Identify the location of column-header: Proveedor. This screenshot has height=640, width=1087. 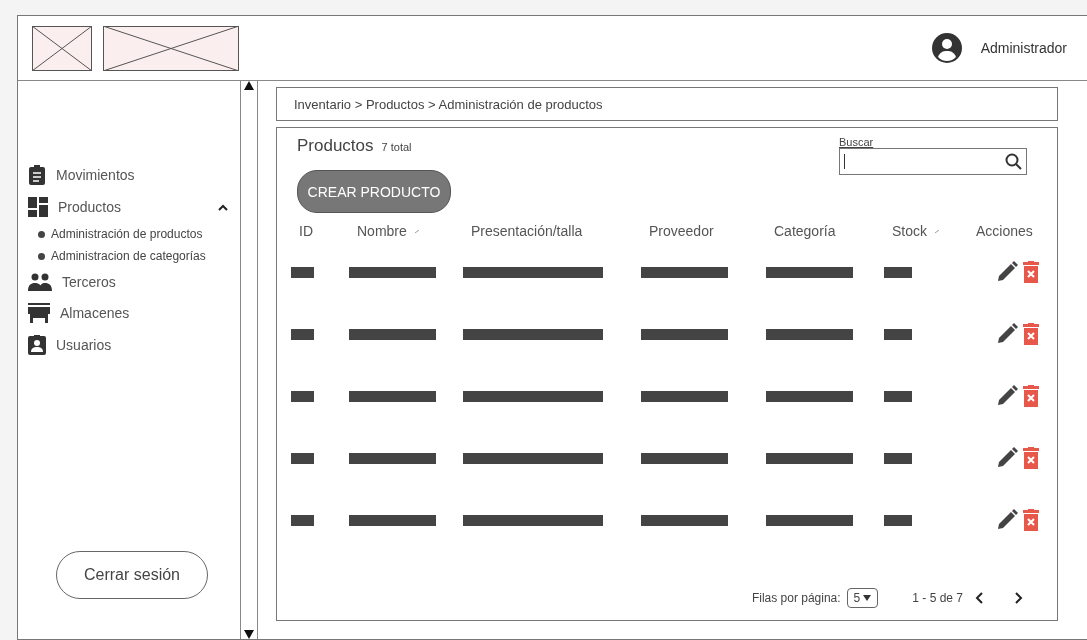
(681, 231).